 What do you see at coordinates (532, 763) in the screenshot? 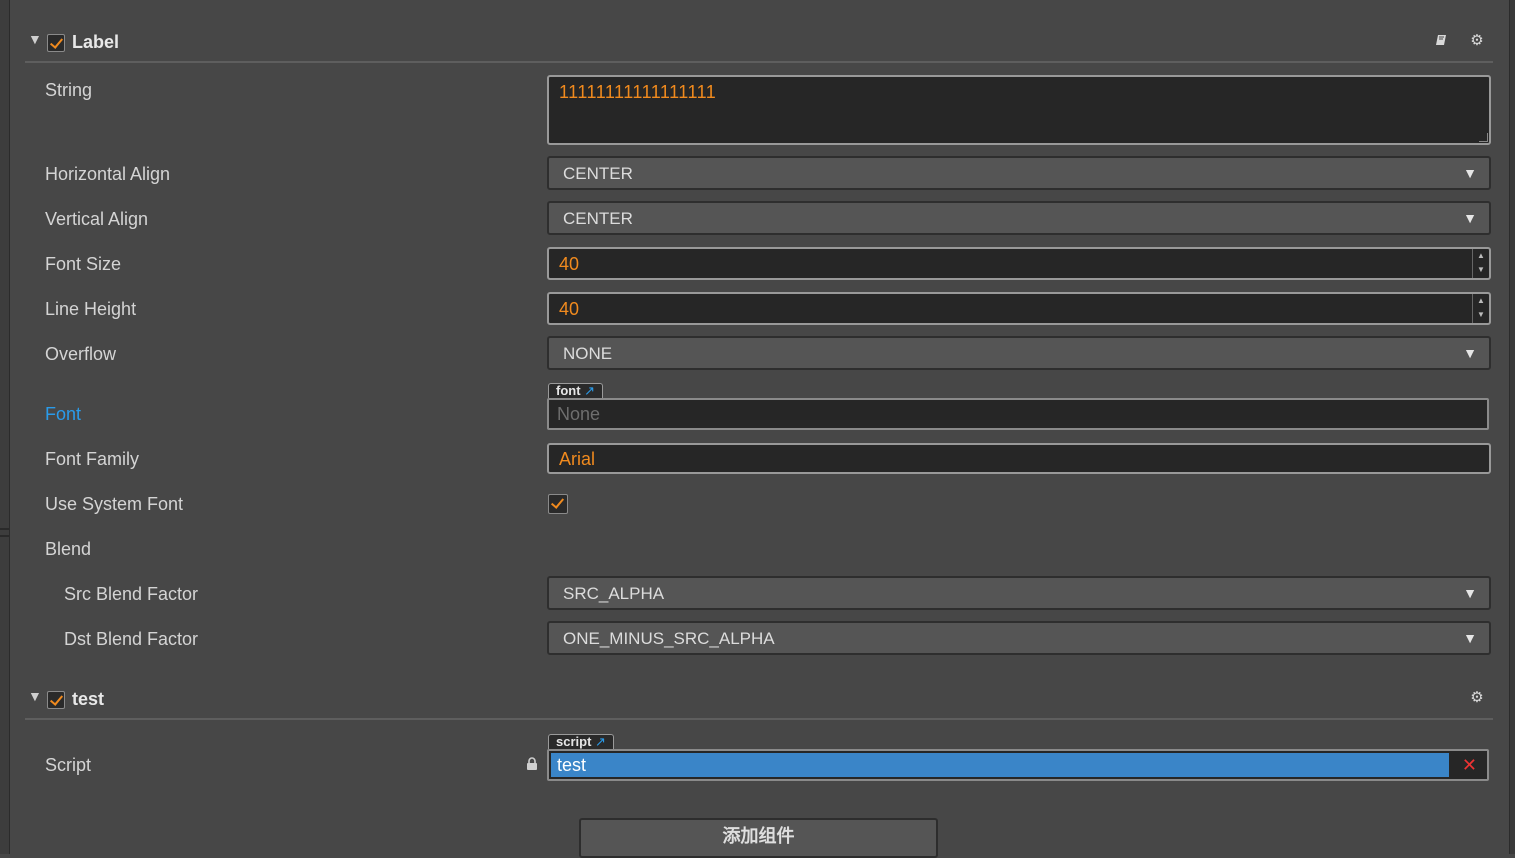
I see `lock-icon` at bounding box center [532, 763].